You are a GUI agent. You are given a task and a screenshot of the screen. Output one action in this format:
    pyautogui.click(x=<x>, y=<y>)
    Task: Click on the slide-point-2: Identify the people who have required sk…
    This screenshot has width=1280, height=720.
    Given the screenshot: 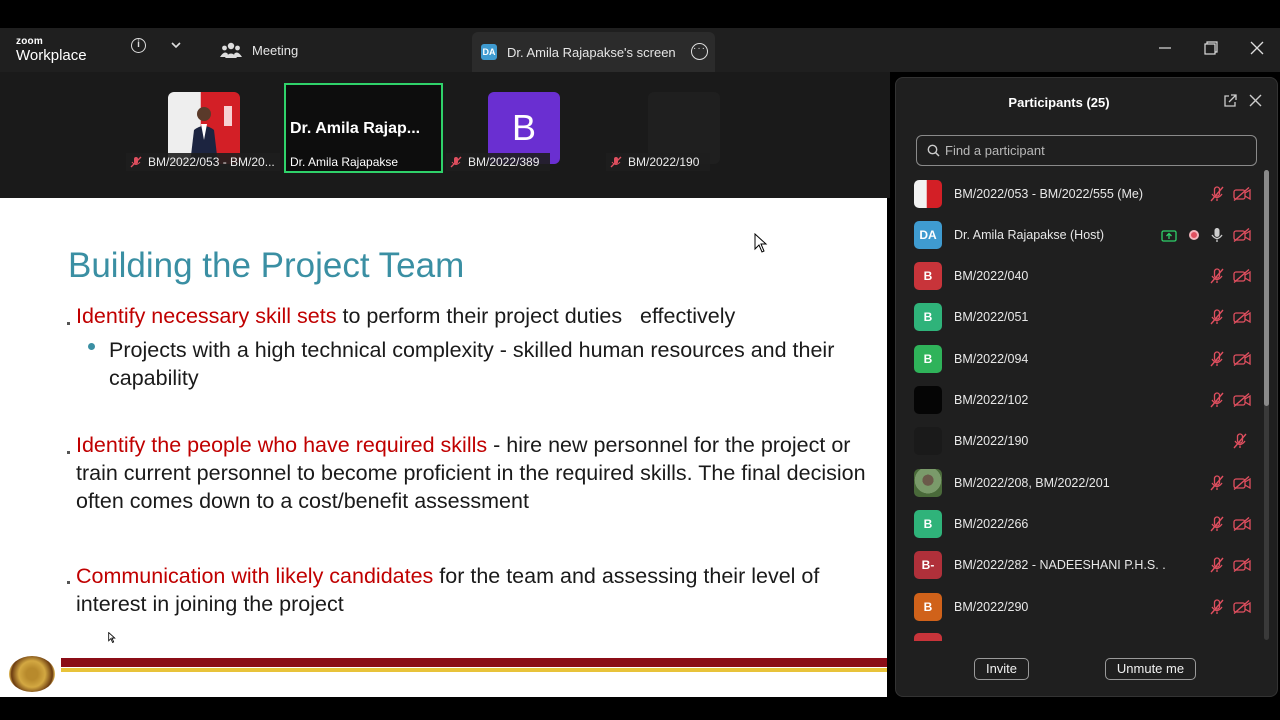 What is the action you would take?
    pyautogui.click(x=478, y=473)
    